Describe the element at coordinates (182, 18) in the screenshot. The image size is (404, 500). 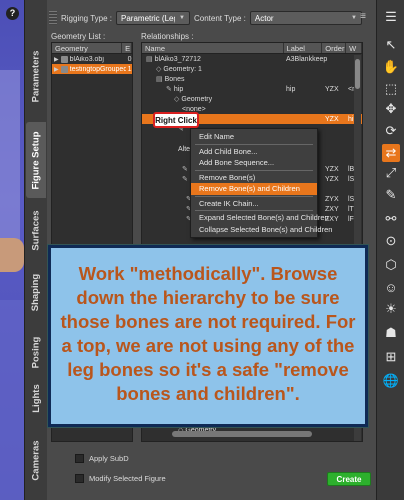
I see `chevron-down-icon: ▼` at that location.